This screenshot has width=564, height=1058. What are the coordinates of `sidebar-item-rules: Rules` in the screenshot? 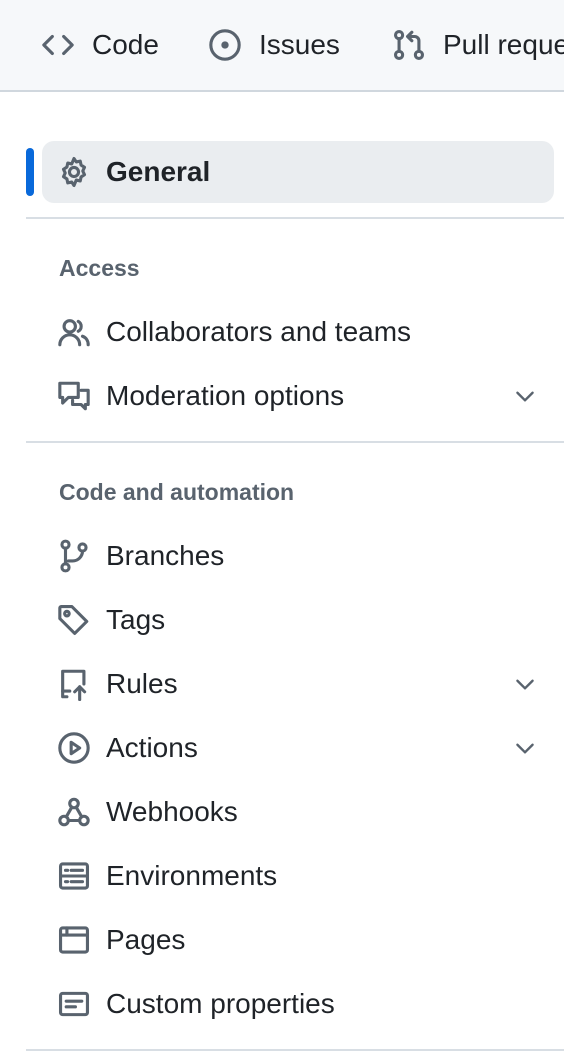 It's located at (298, 684).